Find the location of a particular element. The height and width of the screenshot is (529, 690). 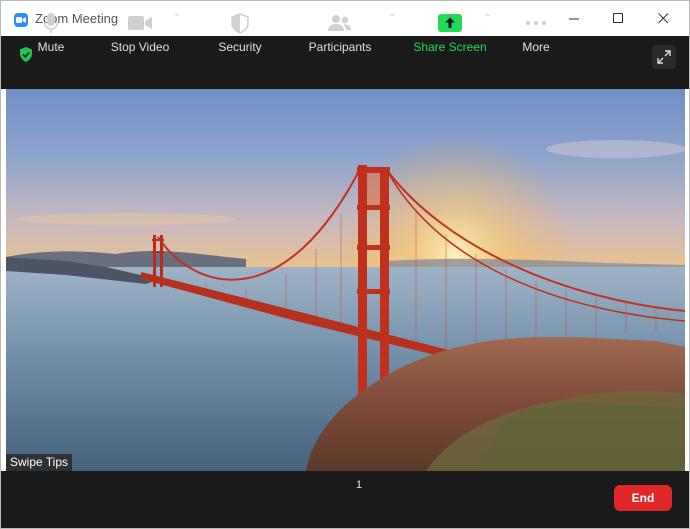

minimize-button is located at coordinates (574, 18).